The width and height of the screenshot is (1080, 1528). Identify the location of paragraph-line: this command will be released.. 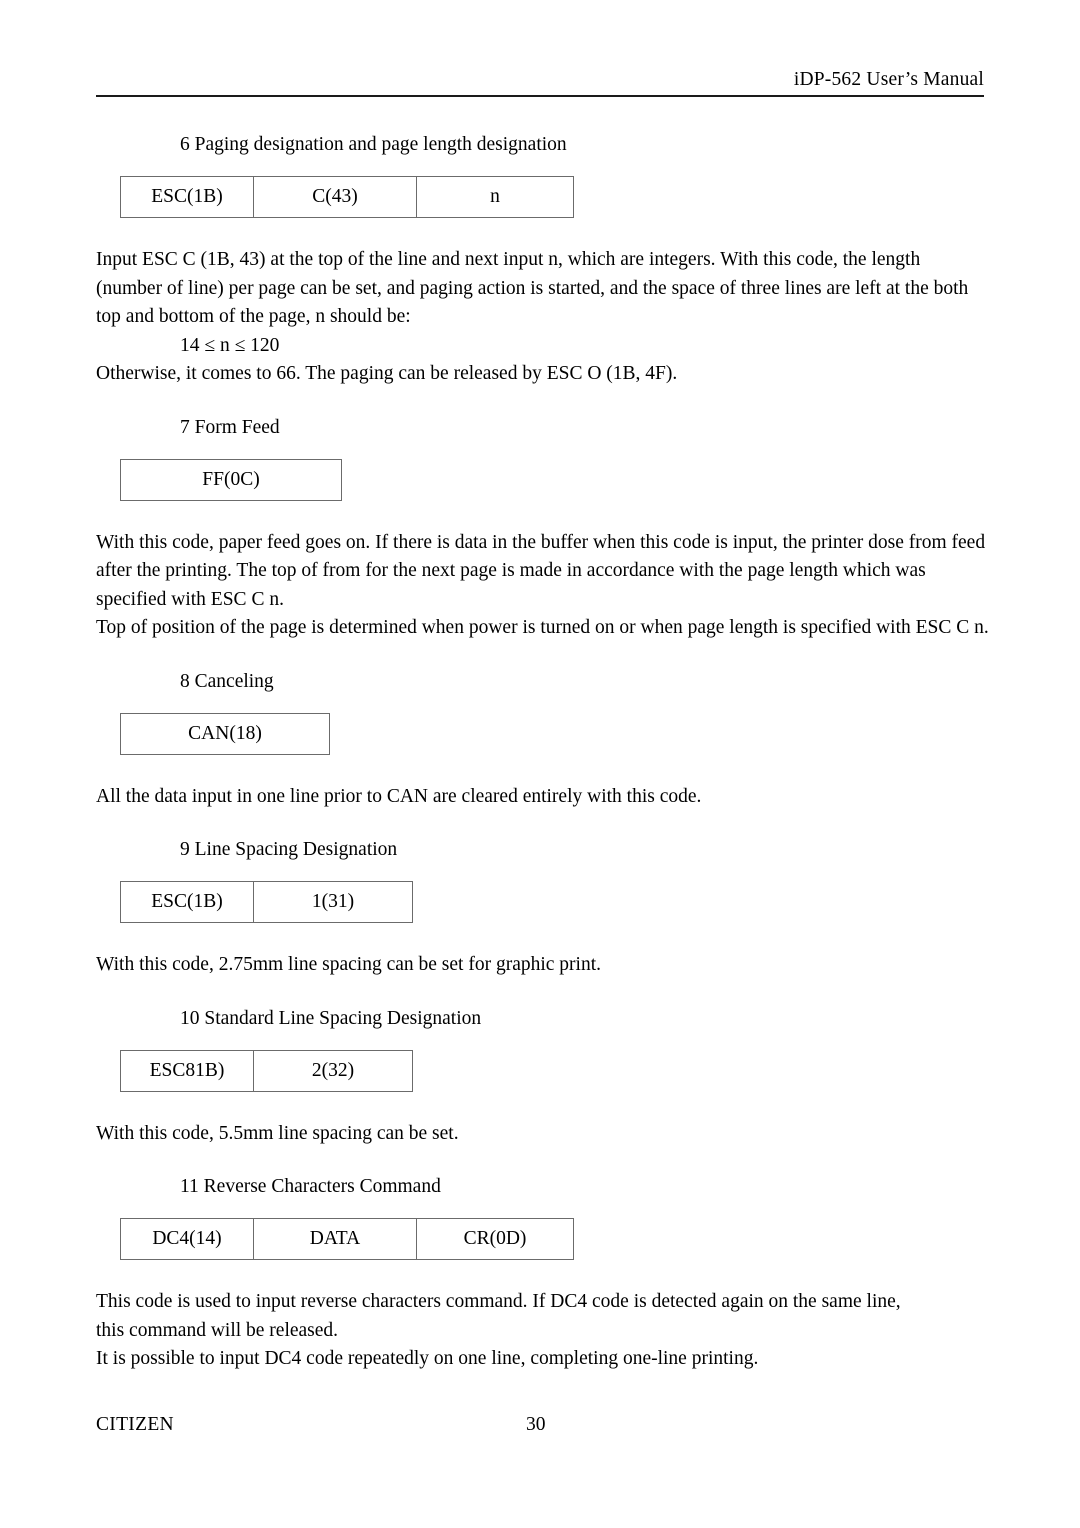
(217, 1330).